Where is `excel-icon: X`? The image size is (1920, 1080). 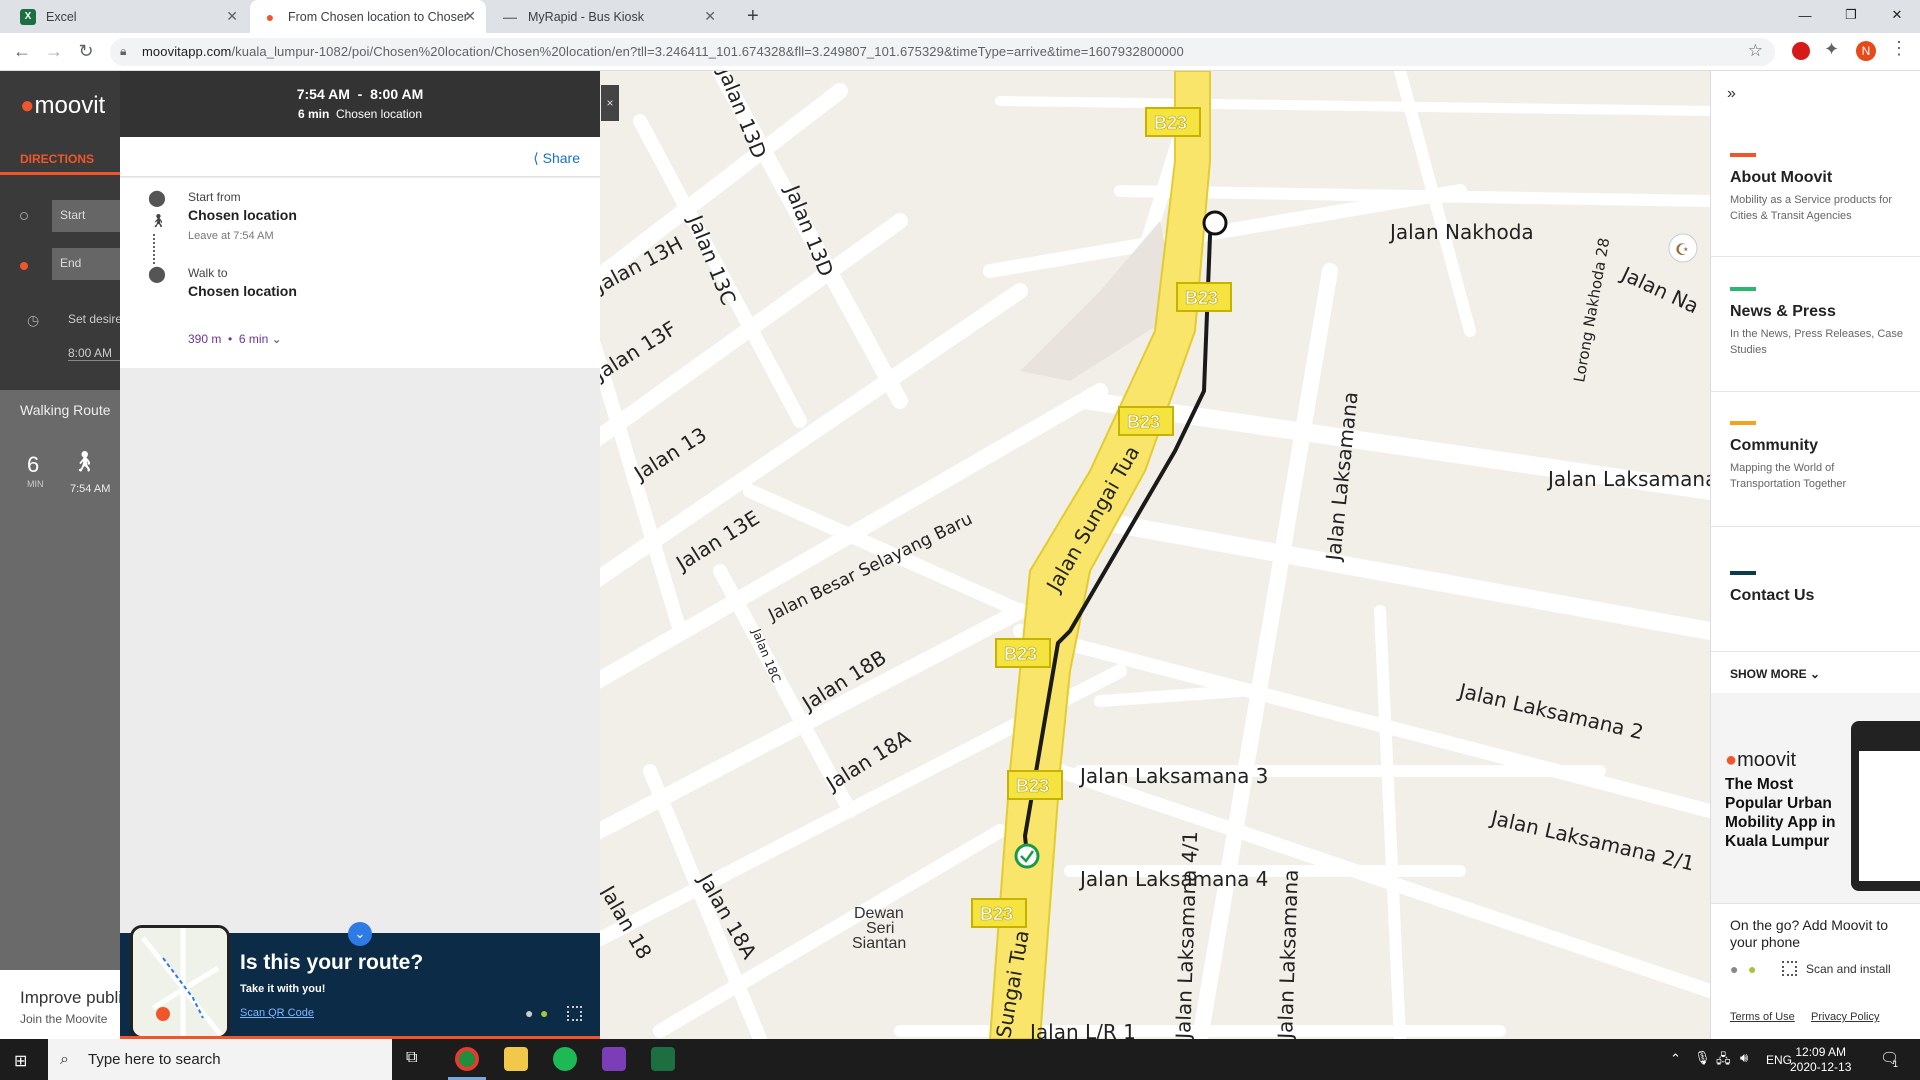
excel-icon: X is located at coordinates (28, 16).